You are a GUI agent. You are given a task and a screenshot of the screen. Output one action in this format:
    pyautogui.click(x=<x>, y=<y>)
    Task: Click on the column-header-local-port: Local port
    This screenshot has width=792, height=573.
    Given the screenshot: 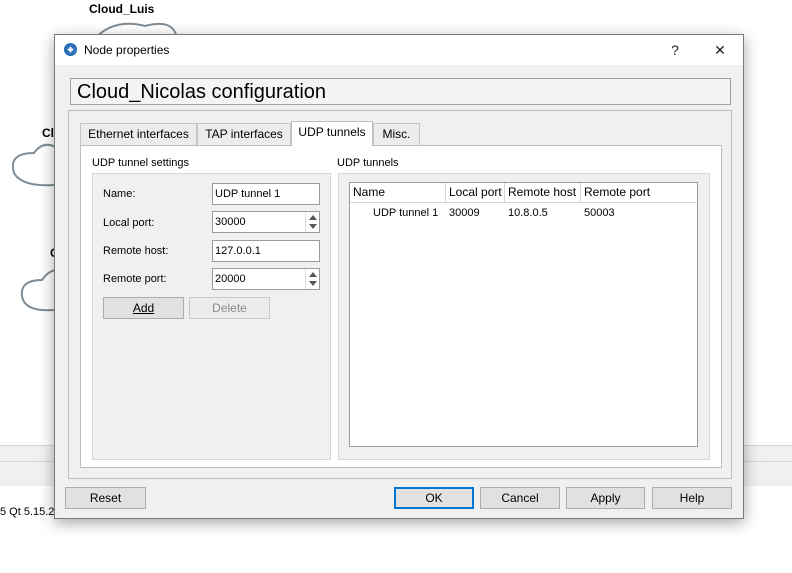 What is the action you would take?
    pyautogui.click(x=475, y=192)
    